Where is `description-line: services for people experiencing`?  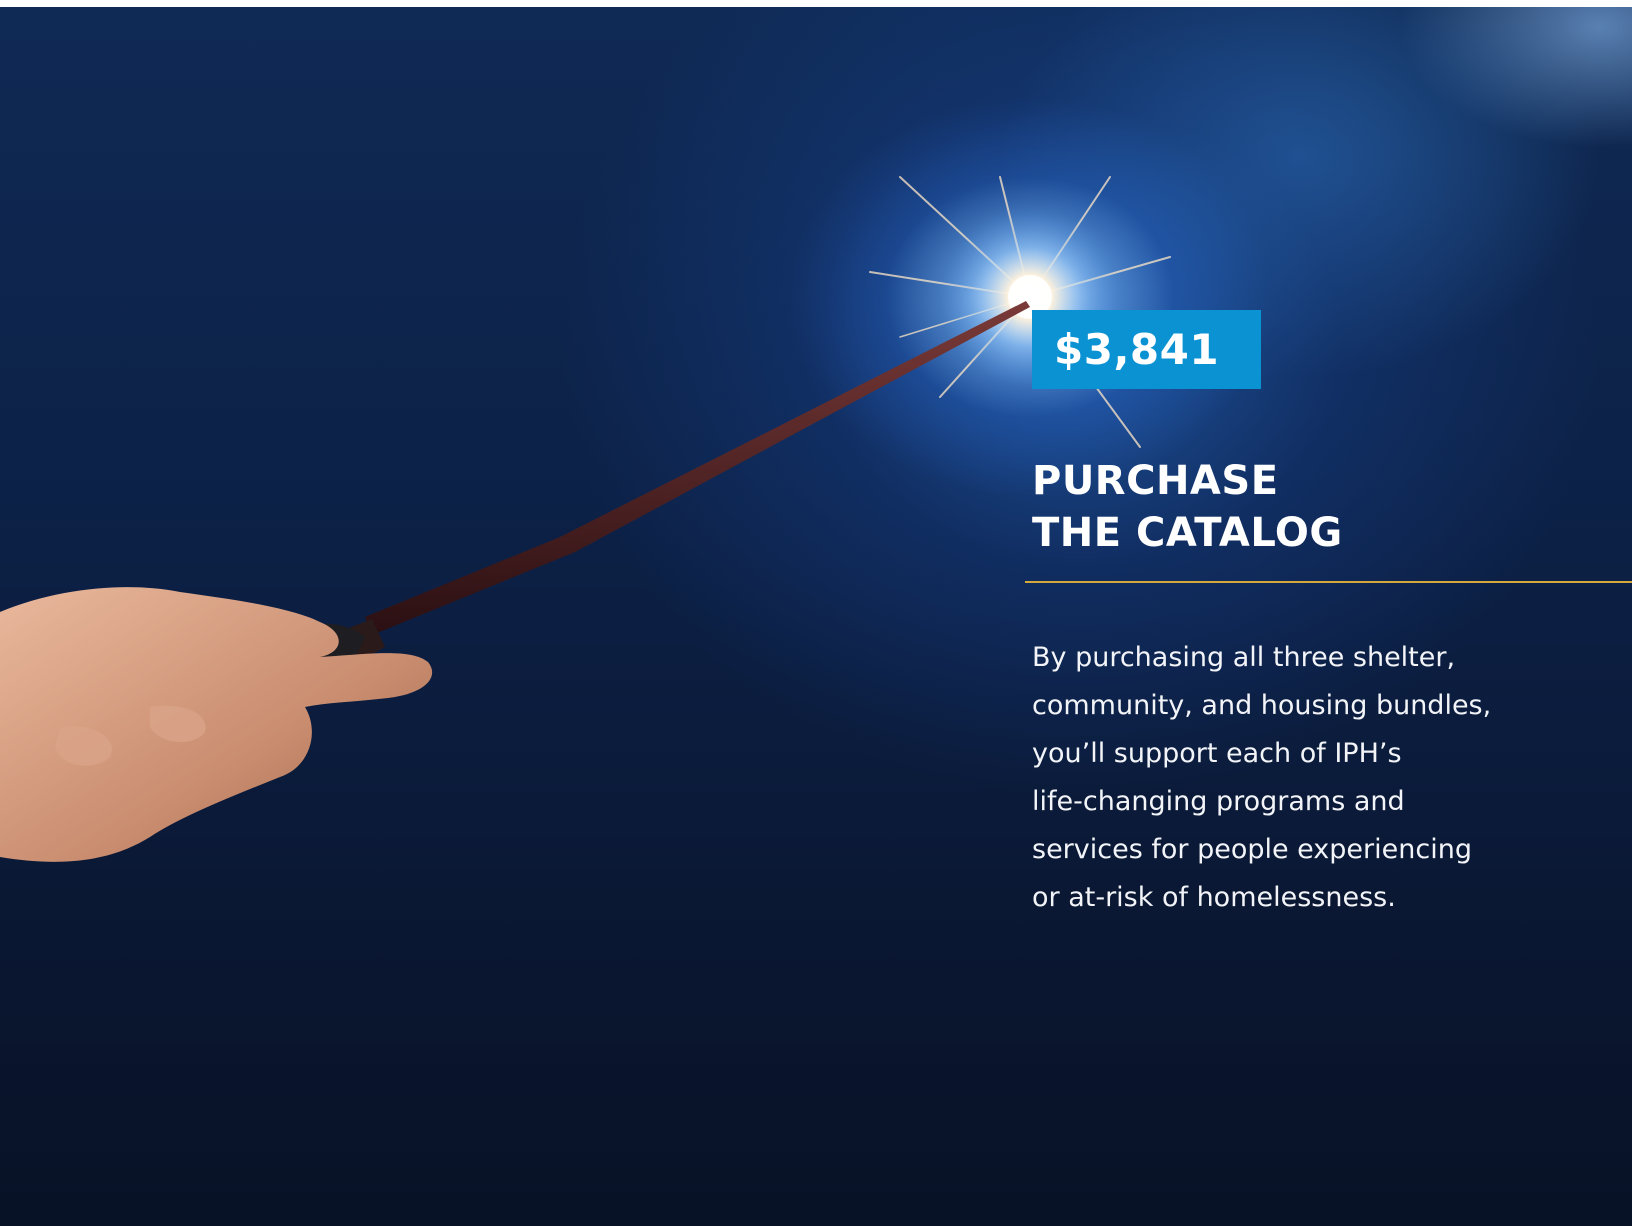
description-line: services for people experiencing is located at coordinates (1252, 849).